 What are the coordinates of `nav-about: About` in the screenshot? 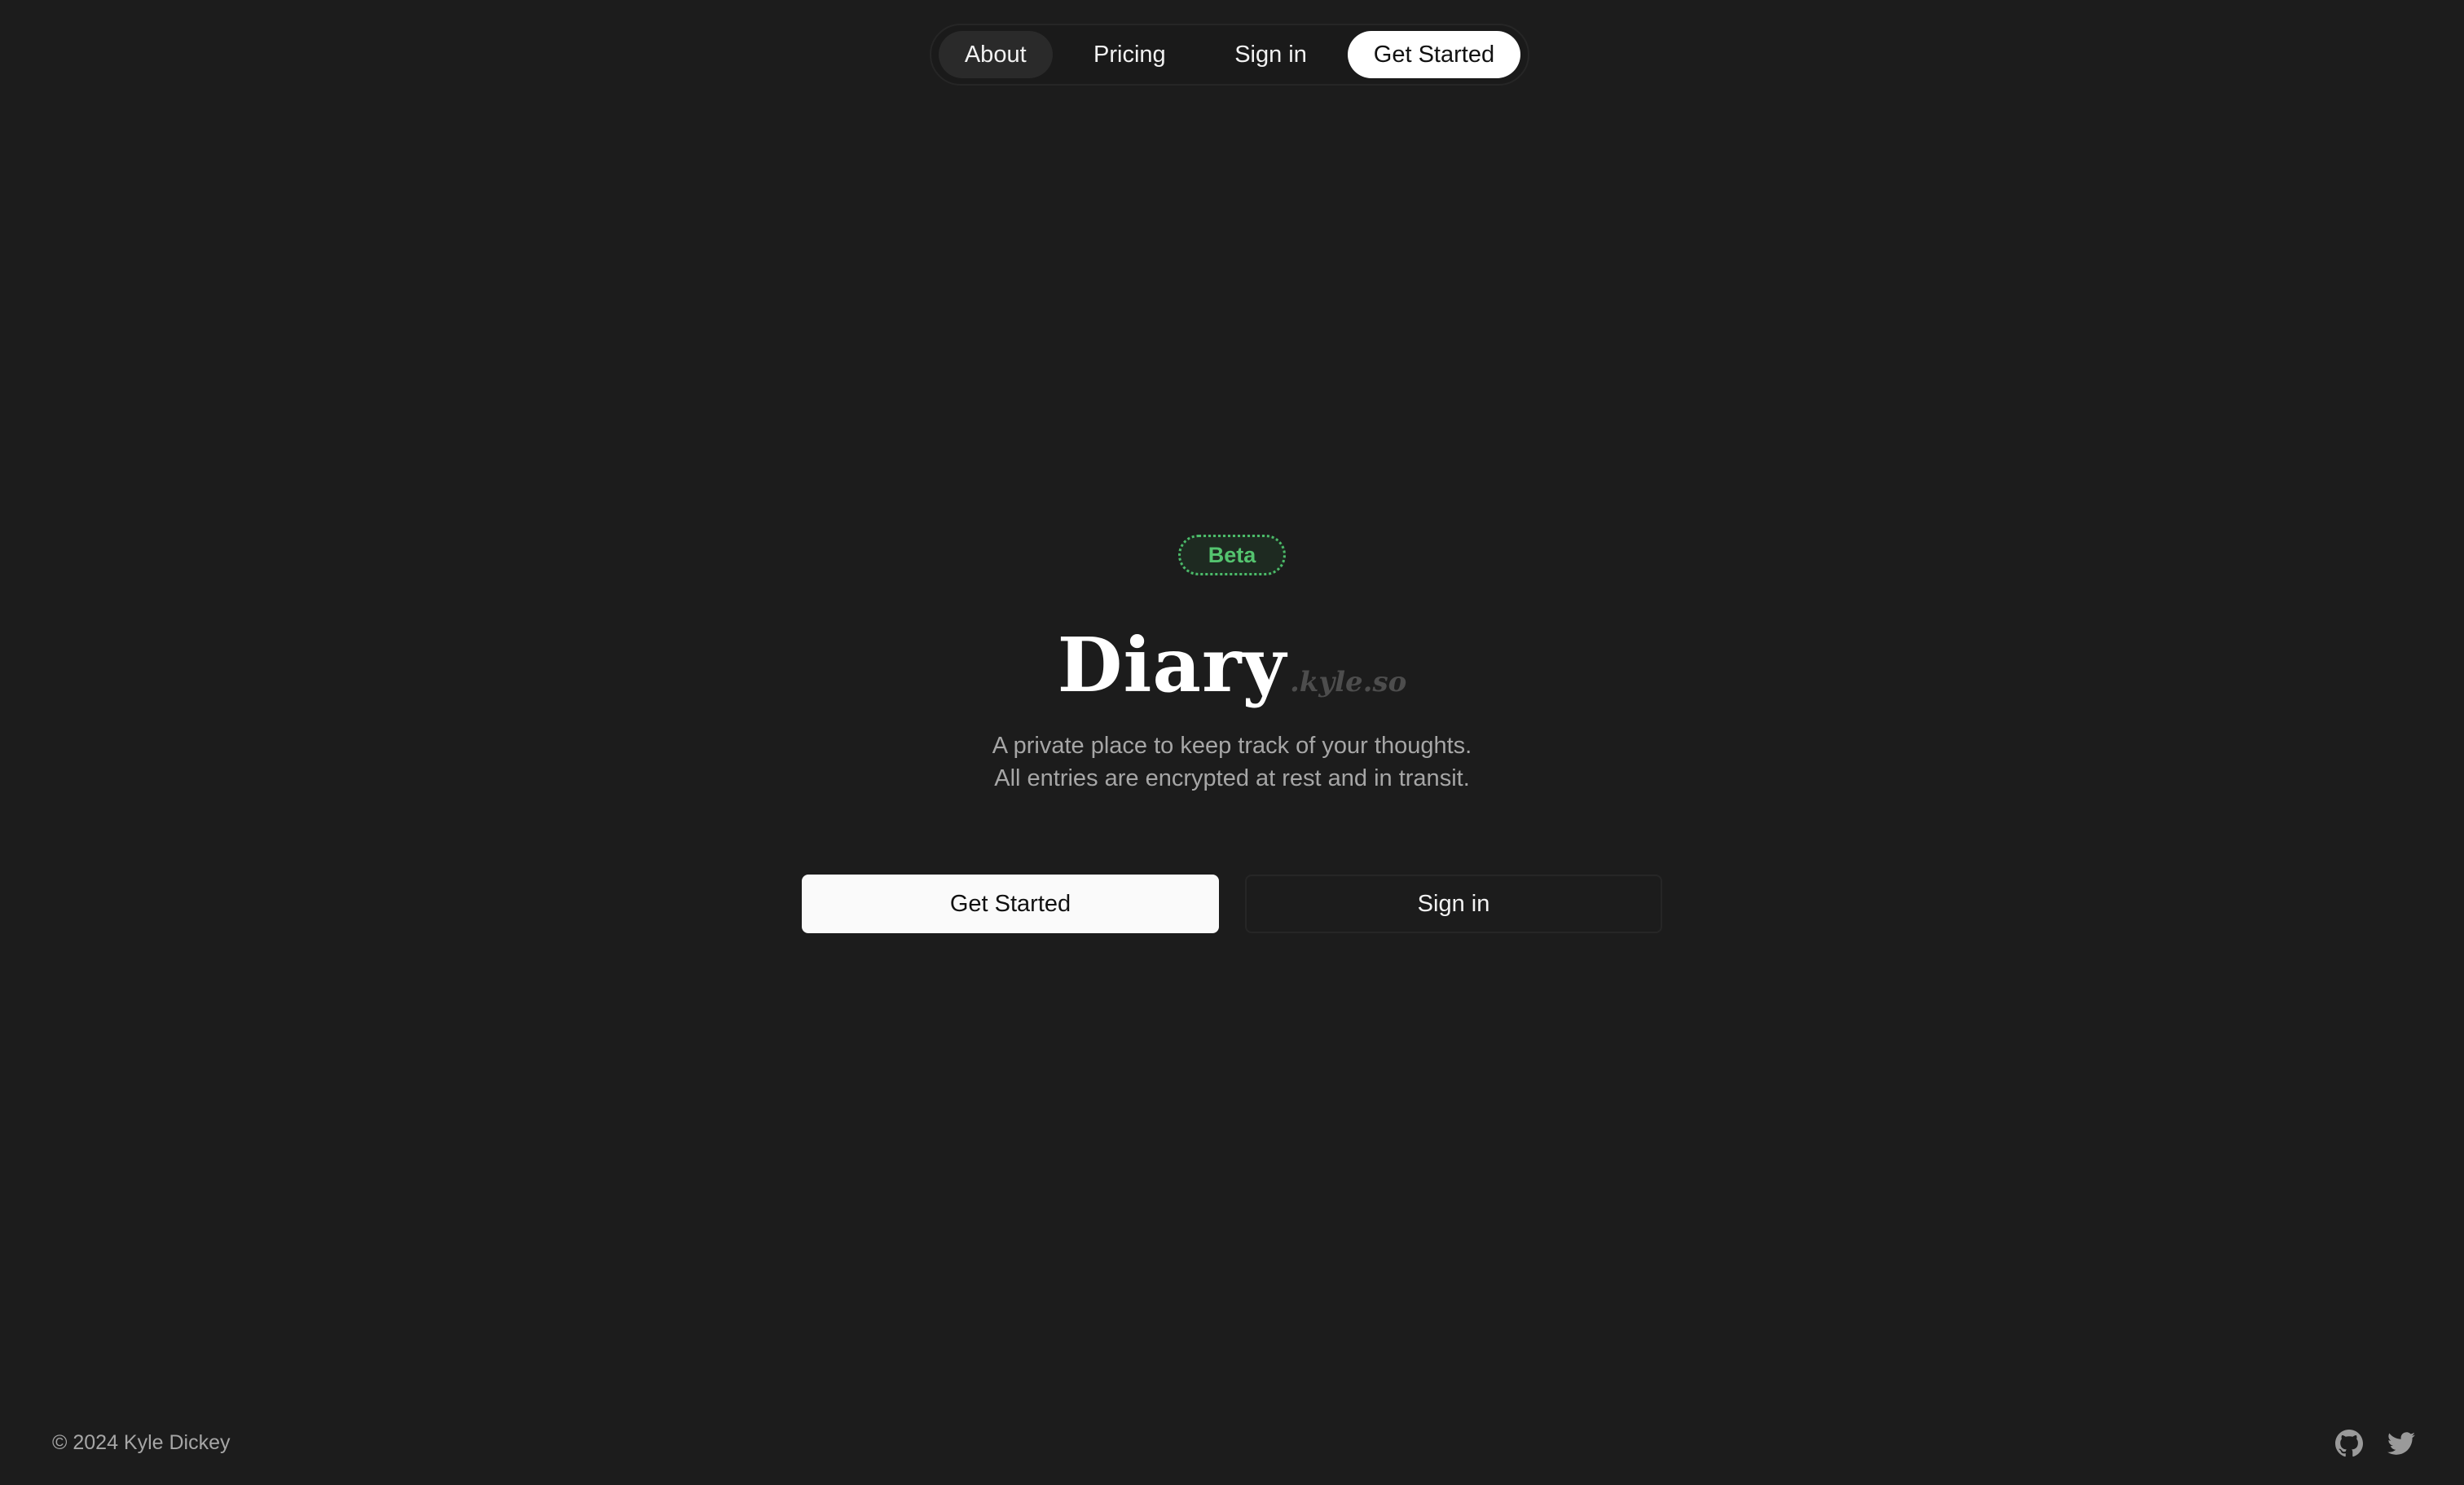 It's located at (996, 55).